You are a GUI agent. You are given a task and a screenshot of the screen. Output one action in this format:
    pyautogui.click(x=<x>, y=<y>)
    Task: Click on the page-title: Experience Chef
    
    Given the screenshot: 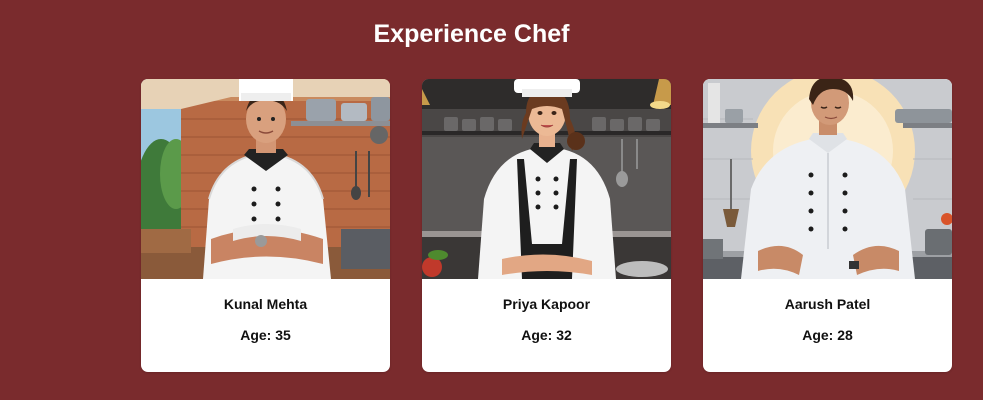 What is the action you would take?
    pyautogui.click(x=471, y=34)
    